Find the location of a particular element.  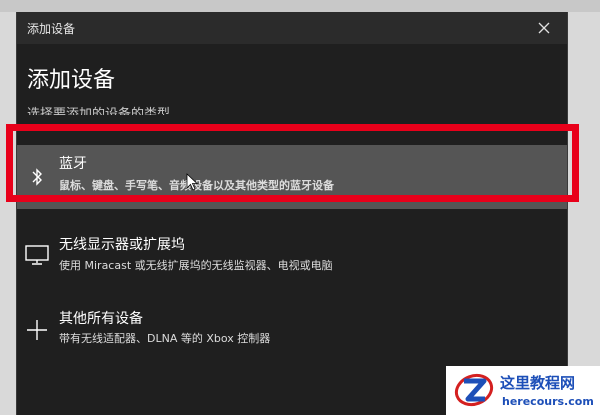

site-watermark: 这里教程网 herecours.com is located at coordinates (523, 390).